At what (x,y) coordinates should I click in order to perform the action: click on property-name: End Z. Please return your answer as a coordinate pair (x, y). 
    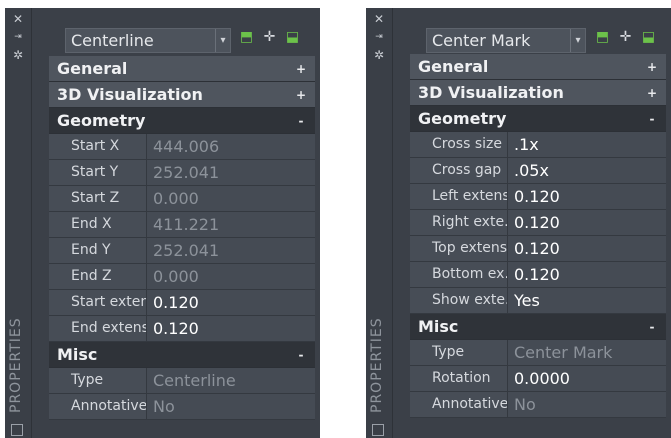
    Looking at the image, I should click on (98, 276).